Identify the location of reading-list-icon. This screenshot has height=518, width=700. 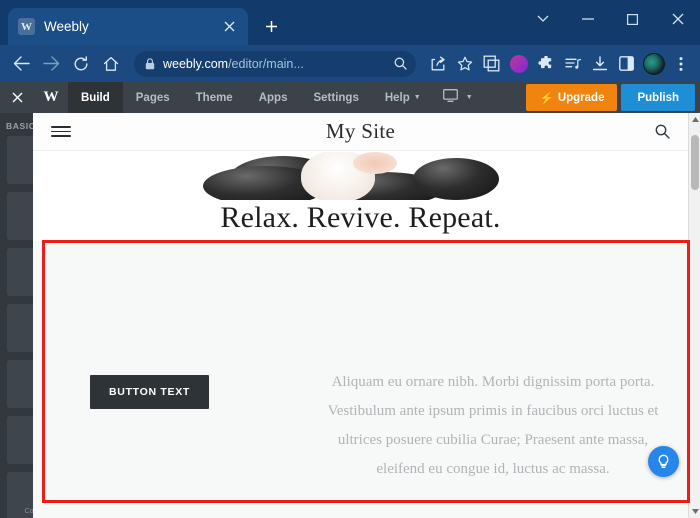
(572, 64).